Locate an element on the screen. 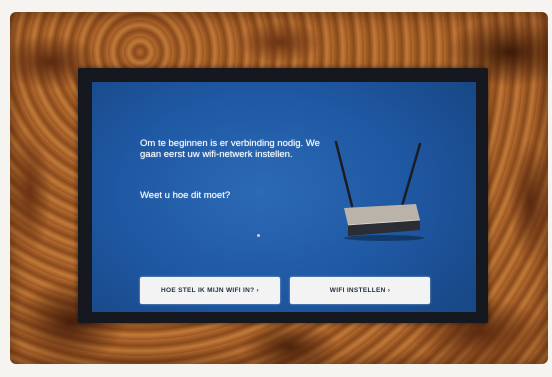 Image resolution: width=552 pixels, height=377 pixels. screen-glare-dot is located at coordinates (258, 235).